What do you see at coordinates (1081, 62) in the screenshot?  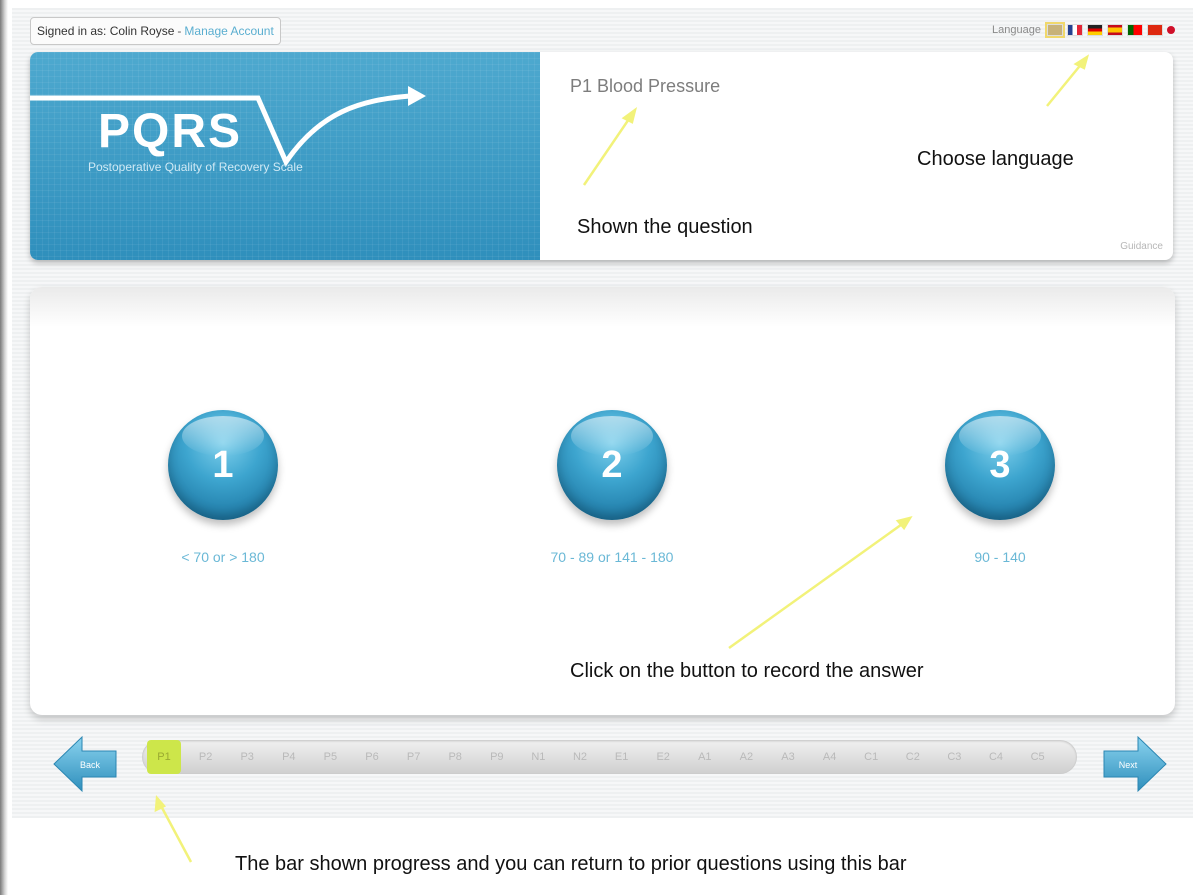 I see `language-annotation-arrowhead` at bounding box center [1081, 62].